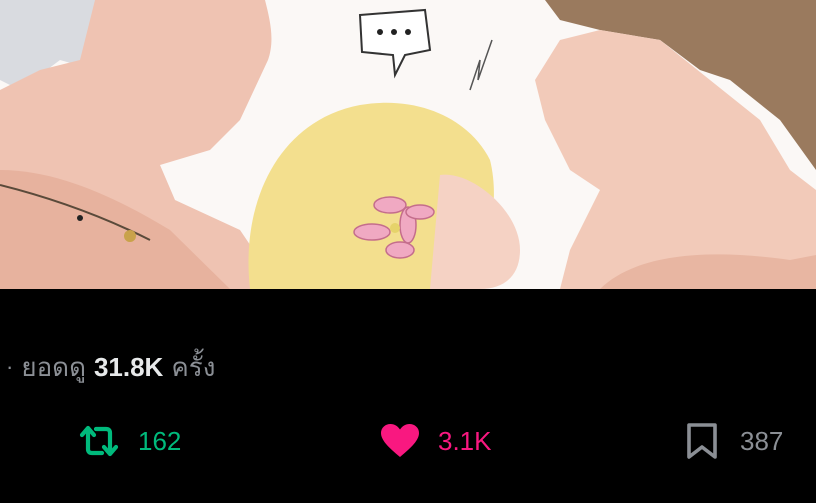 The height and width of the screenshot is (503, 816). I want to click on views-label-after: ครั้ง, so click(193, 366).